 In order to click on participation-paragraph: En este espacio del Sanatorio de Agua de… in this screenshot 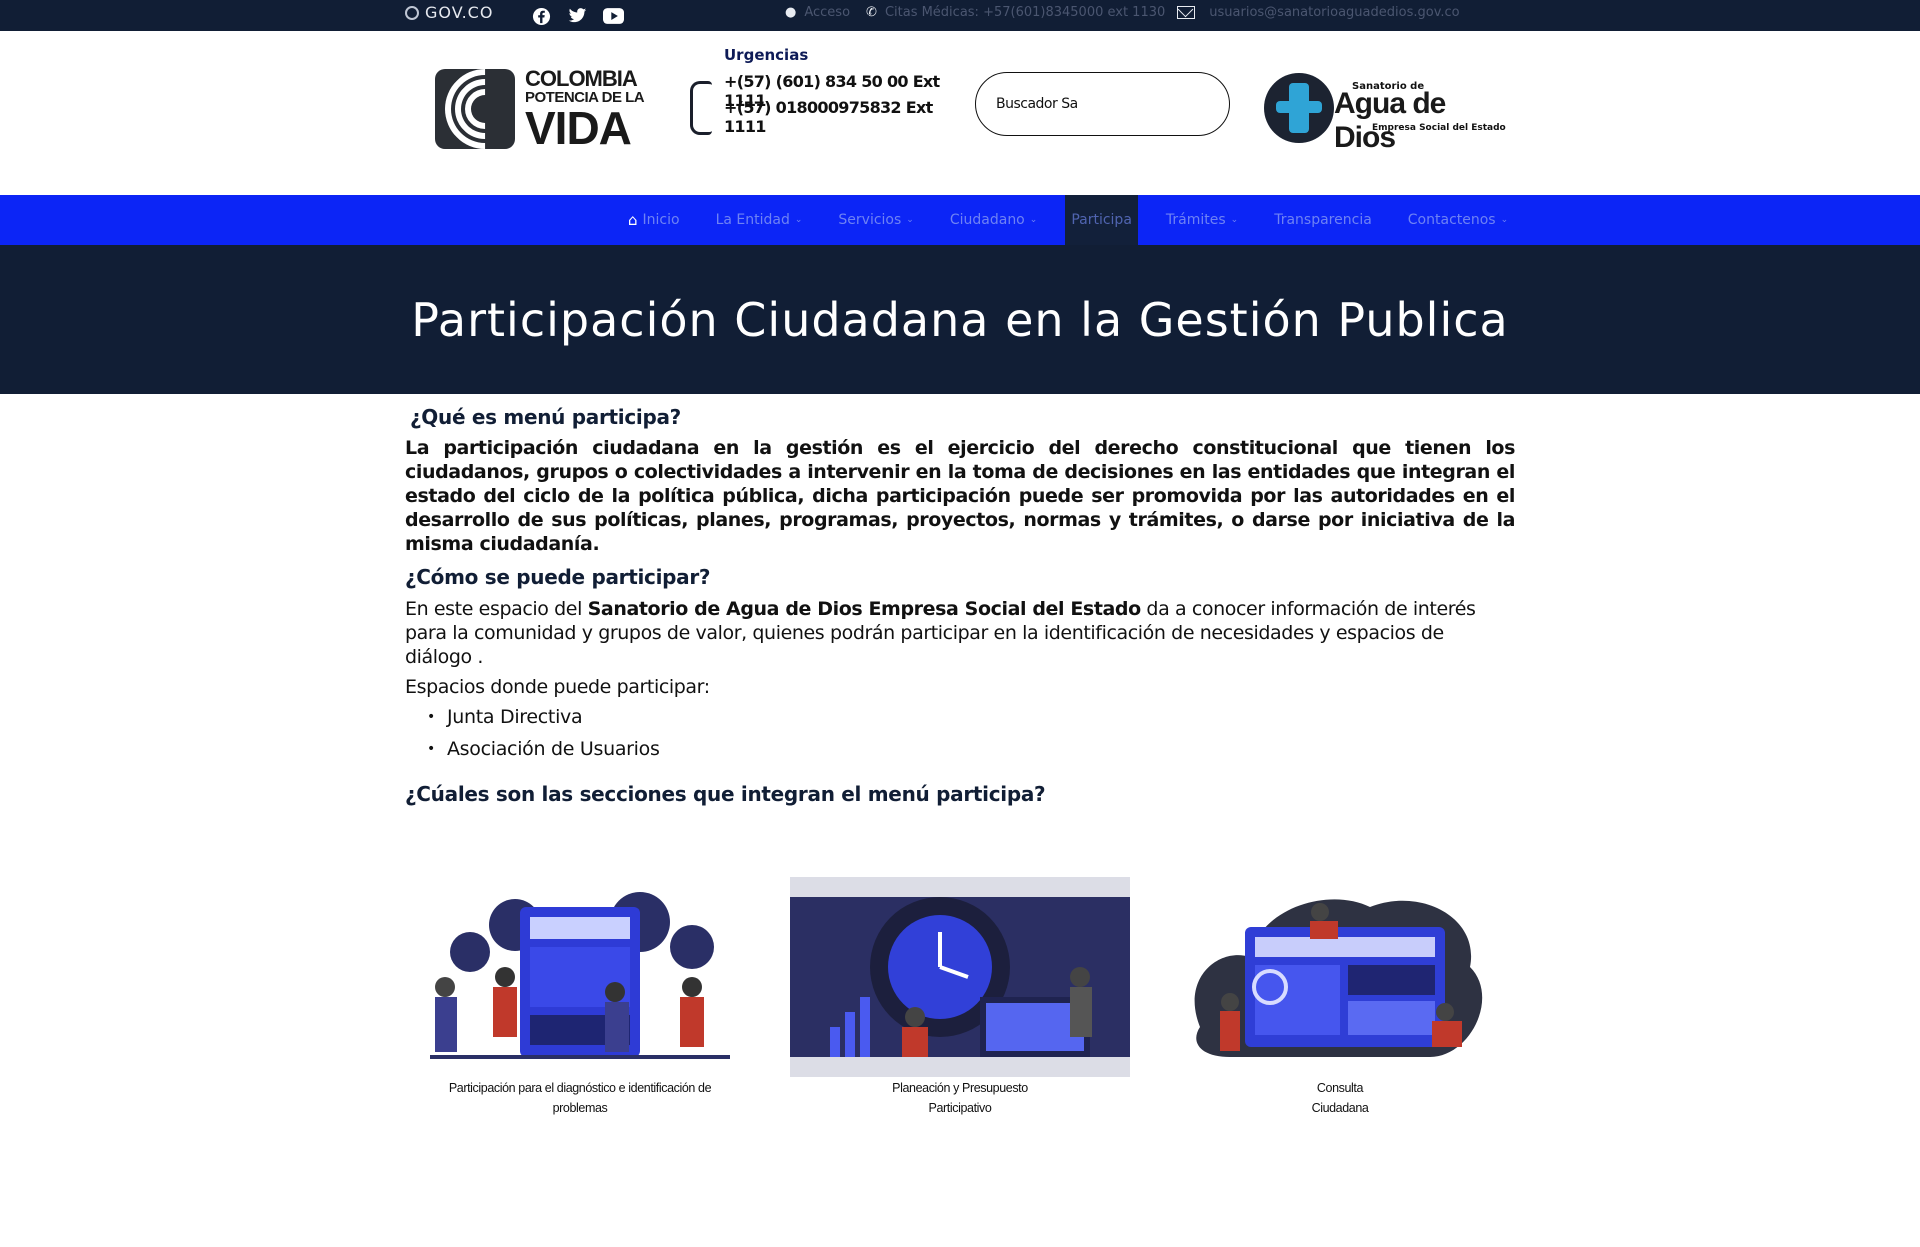, I will do `click(940, 633)`.